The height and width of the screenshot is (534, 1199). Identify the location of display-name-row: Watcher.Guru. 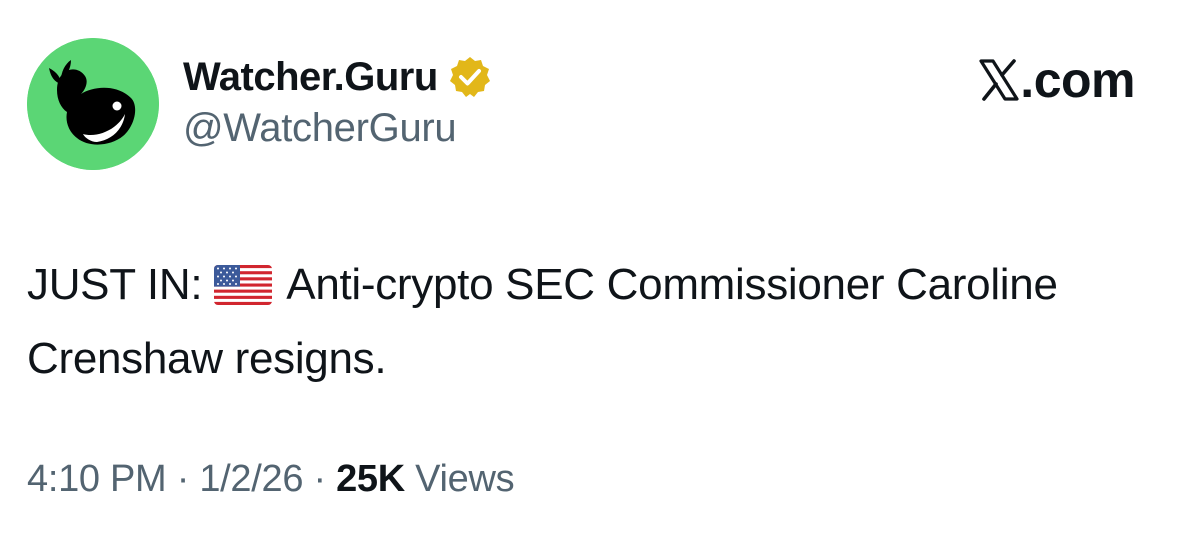
(337, 77).